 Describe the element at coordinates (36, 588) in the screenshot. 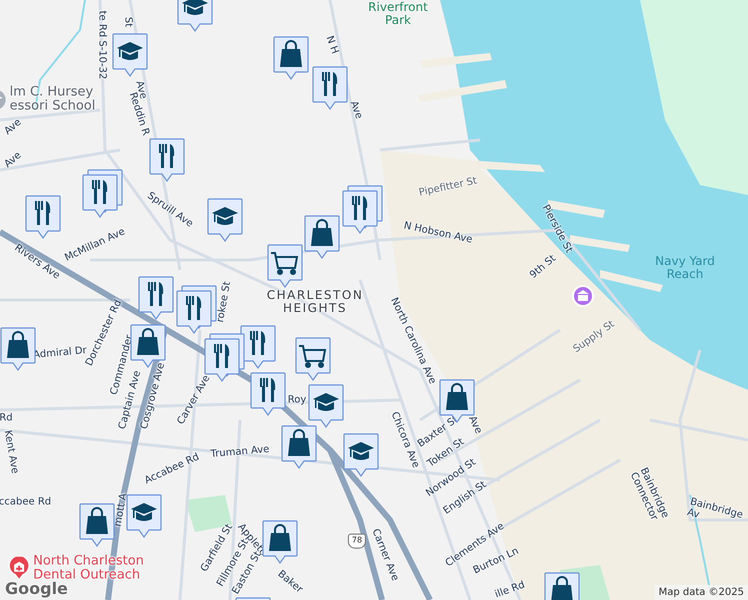

I see `google-logo: Google` at that location.